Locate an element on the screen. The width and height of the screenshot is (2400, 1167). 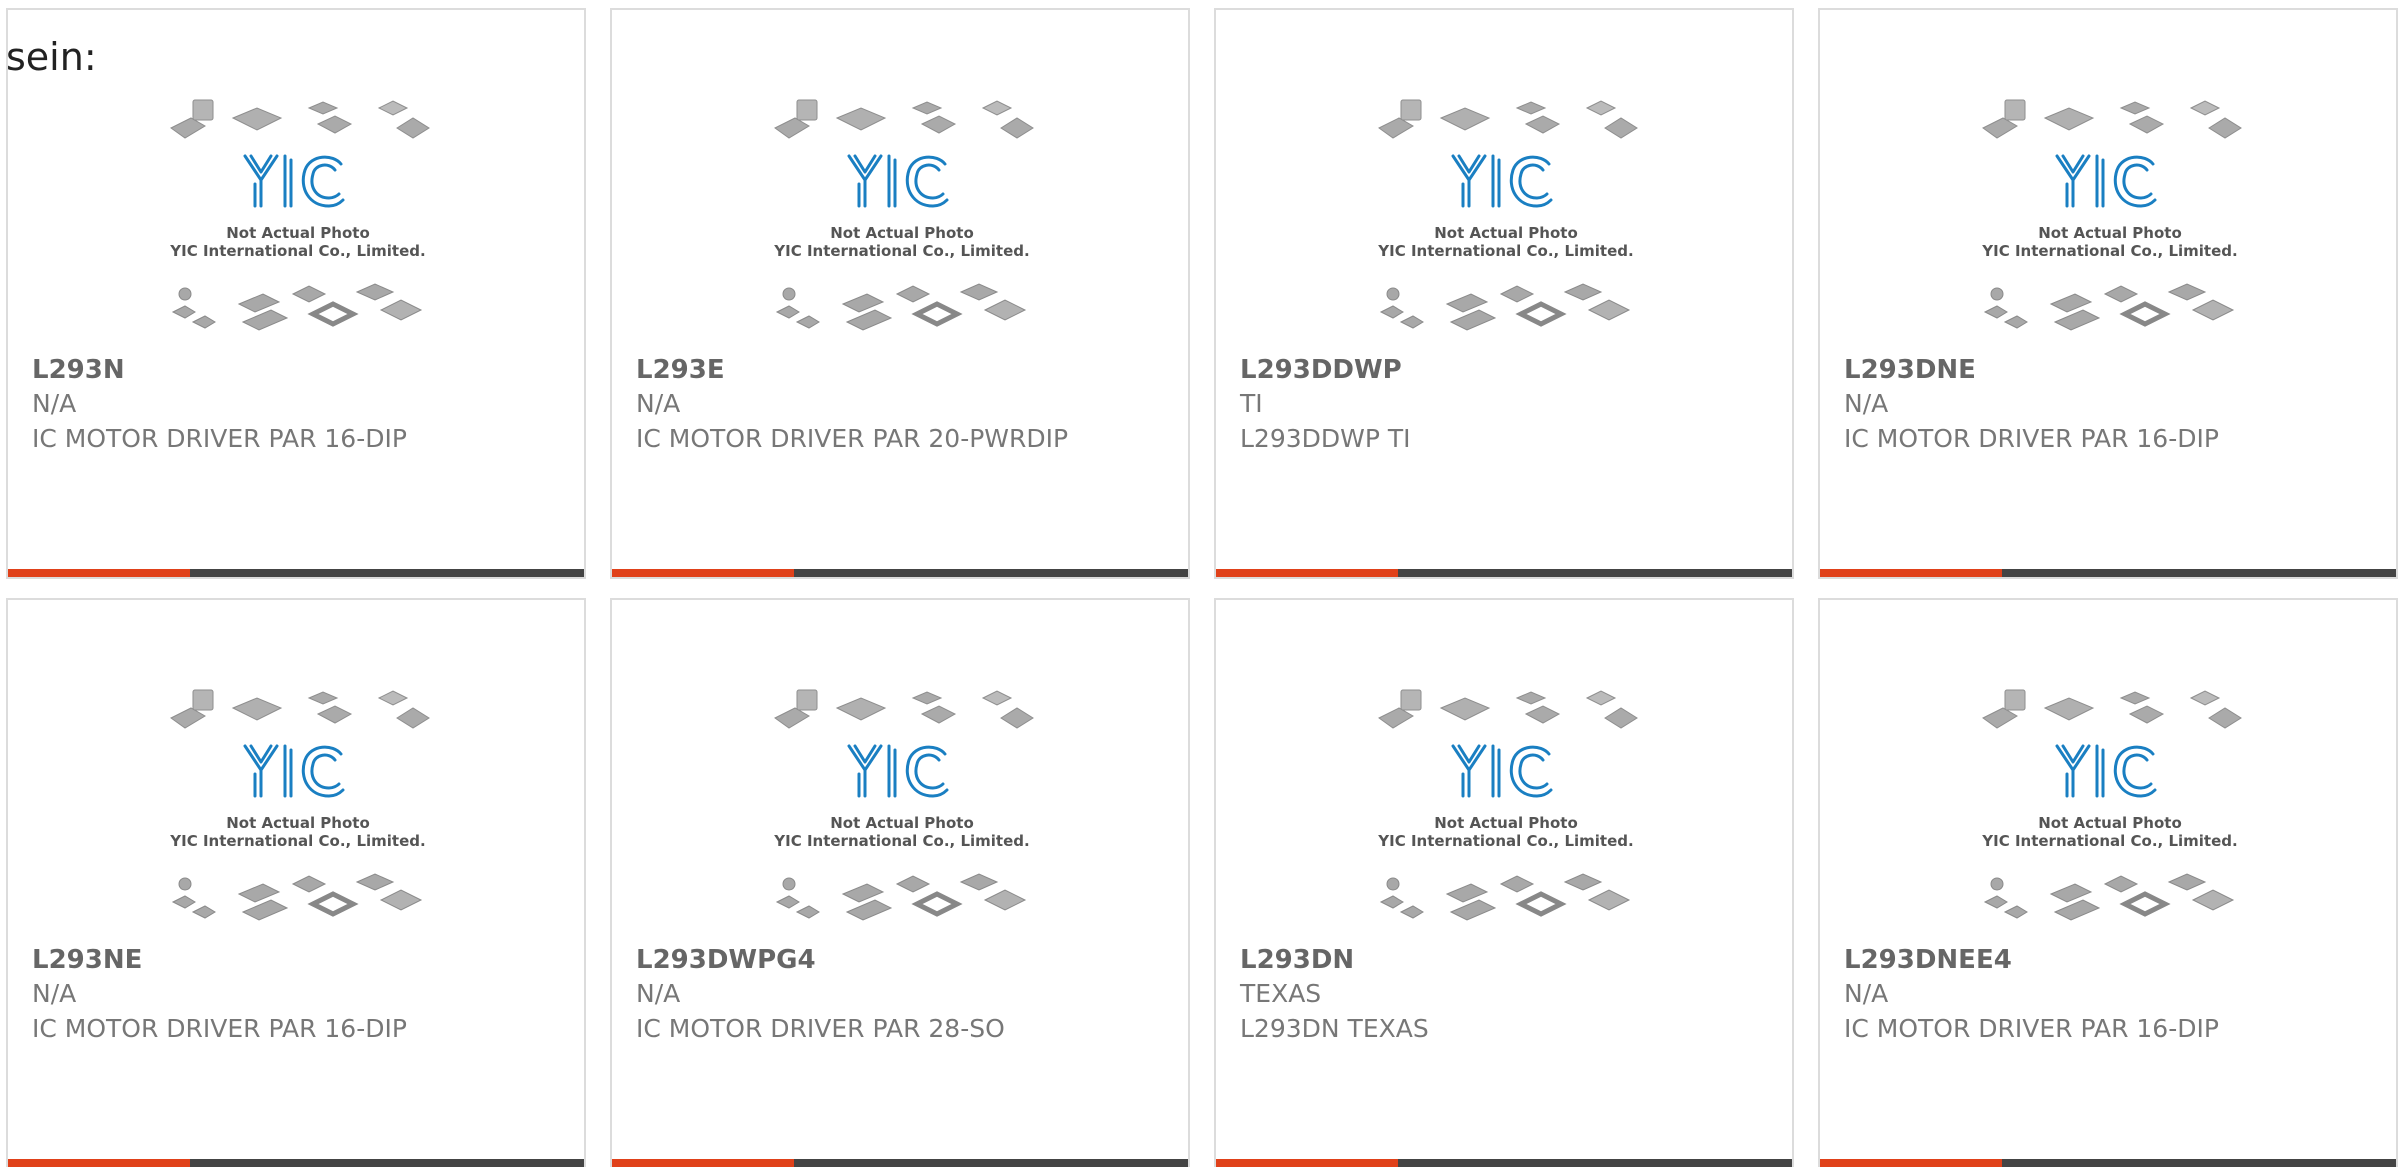
part-number: L293NE is located at coordinates (87, 961).